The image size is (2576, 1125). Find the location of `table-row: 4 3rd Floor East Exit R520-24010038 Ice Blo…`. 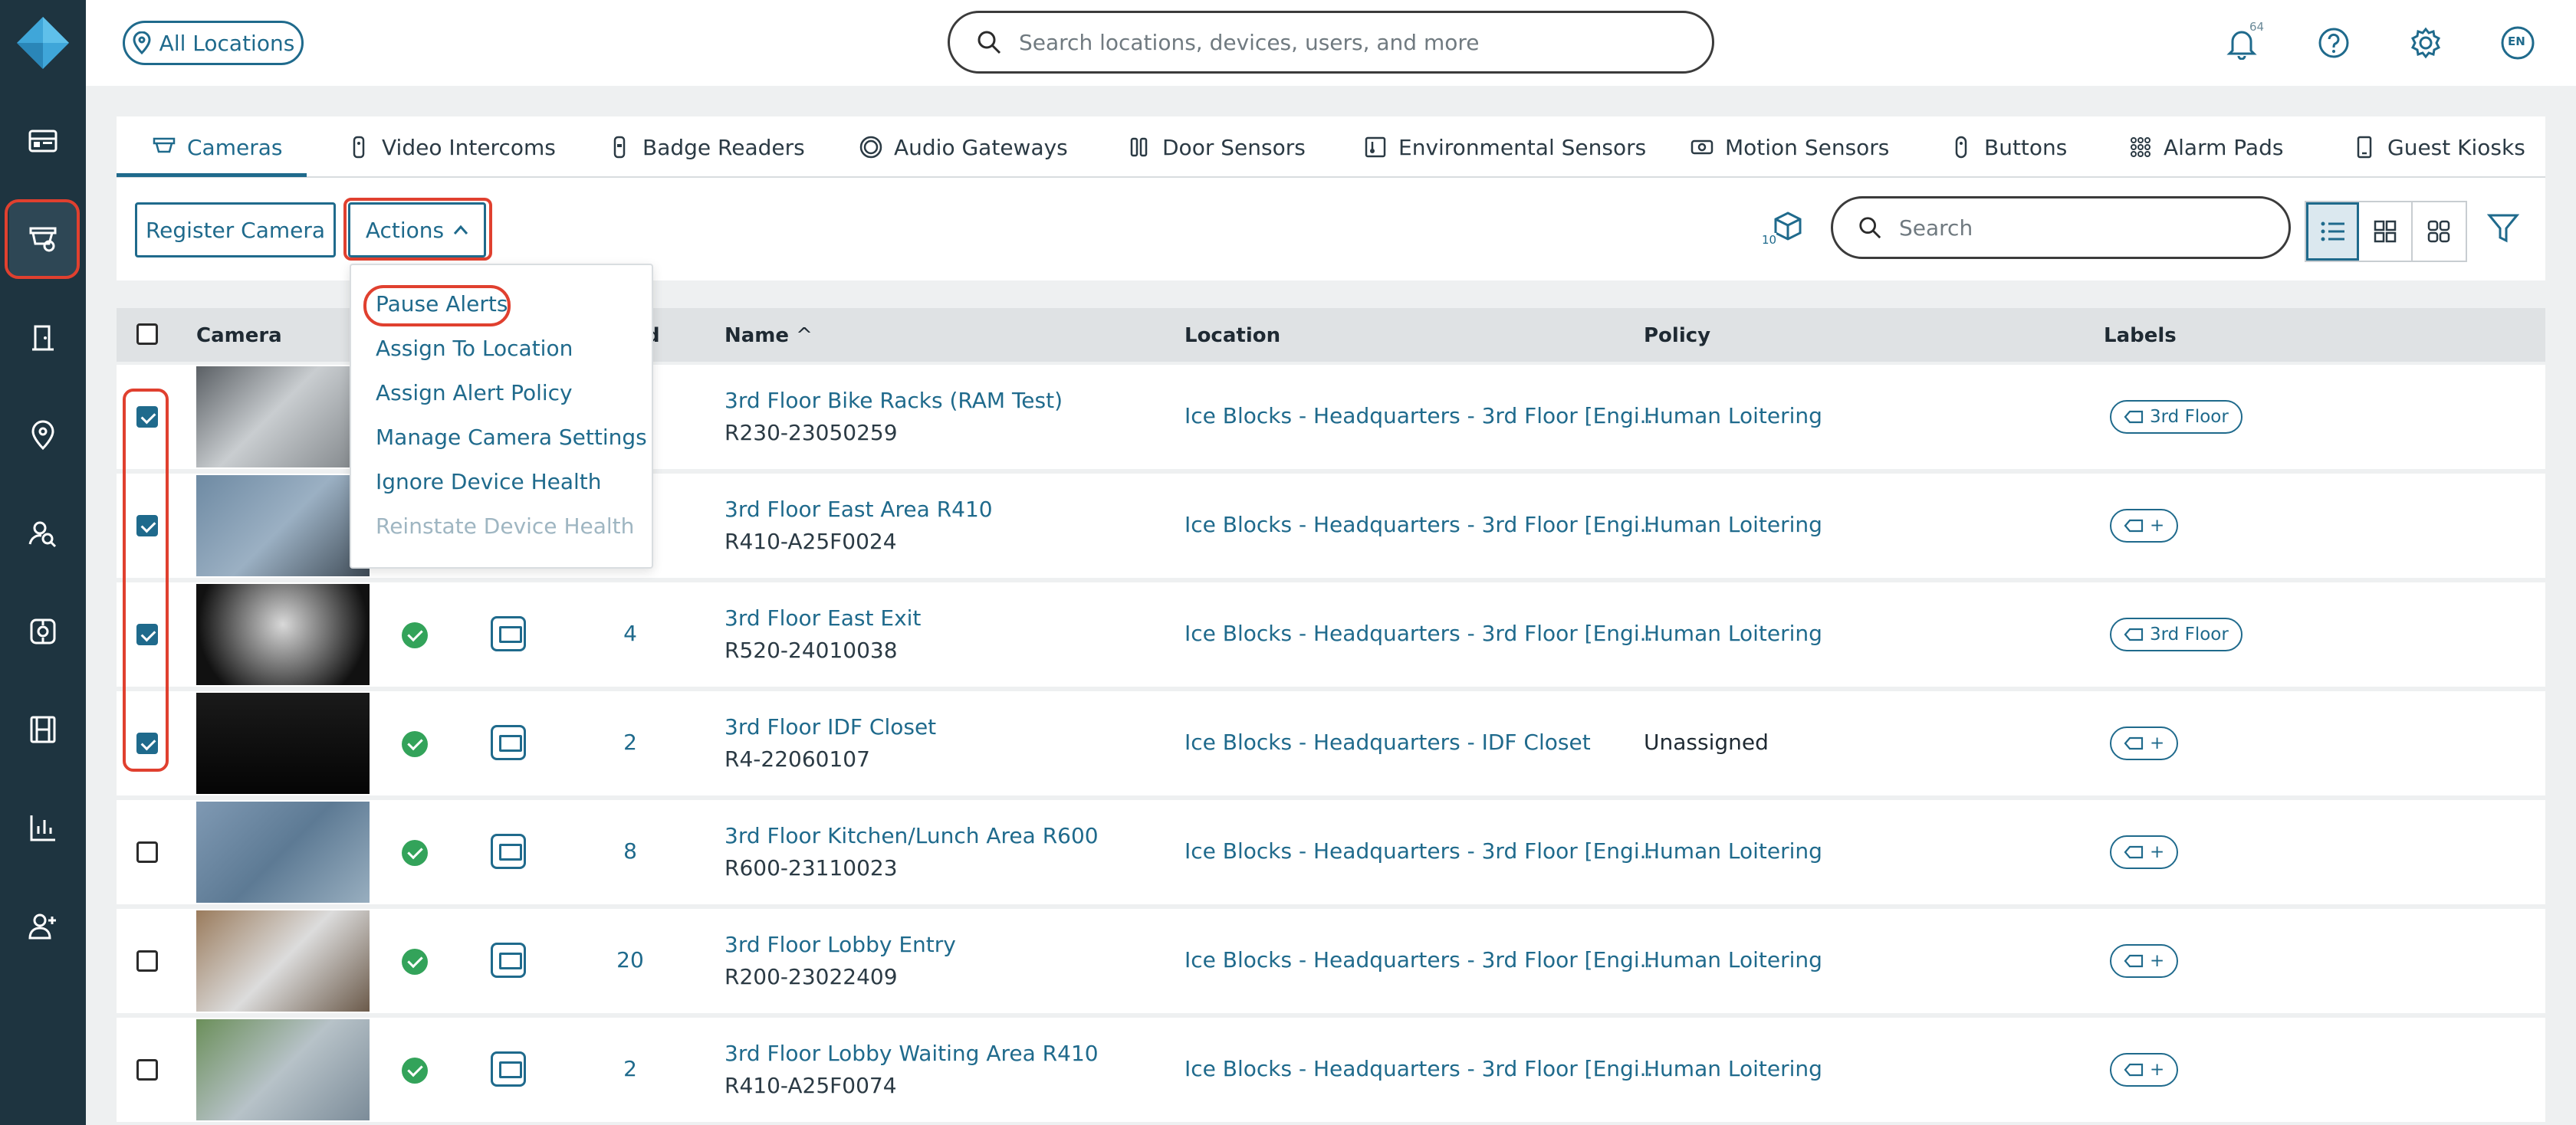

table-row: 4 3rd Floor East Exit R520-24010038 Ice Blo… is located at coordinates (1331, 635).